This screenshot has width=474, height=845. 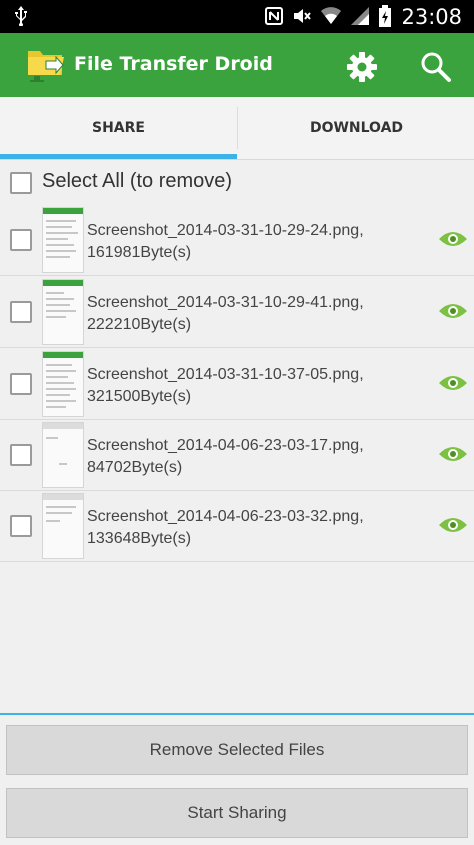 What do you see at coordinates (173, 64) in the screenshot?
I see `app-title: File Transfer Droid` at bounding box center [173, 64].